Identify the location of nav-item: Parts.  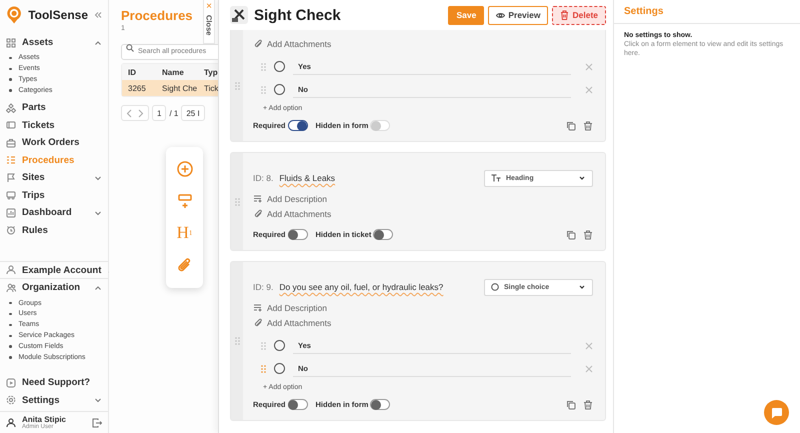
(54, 108).